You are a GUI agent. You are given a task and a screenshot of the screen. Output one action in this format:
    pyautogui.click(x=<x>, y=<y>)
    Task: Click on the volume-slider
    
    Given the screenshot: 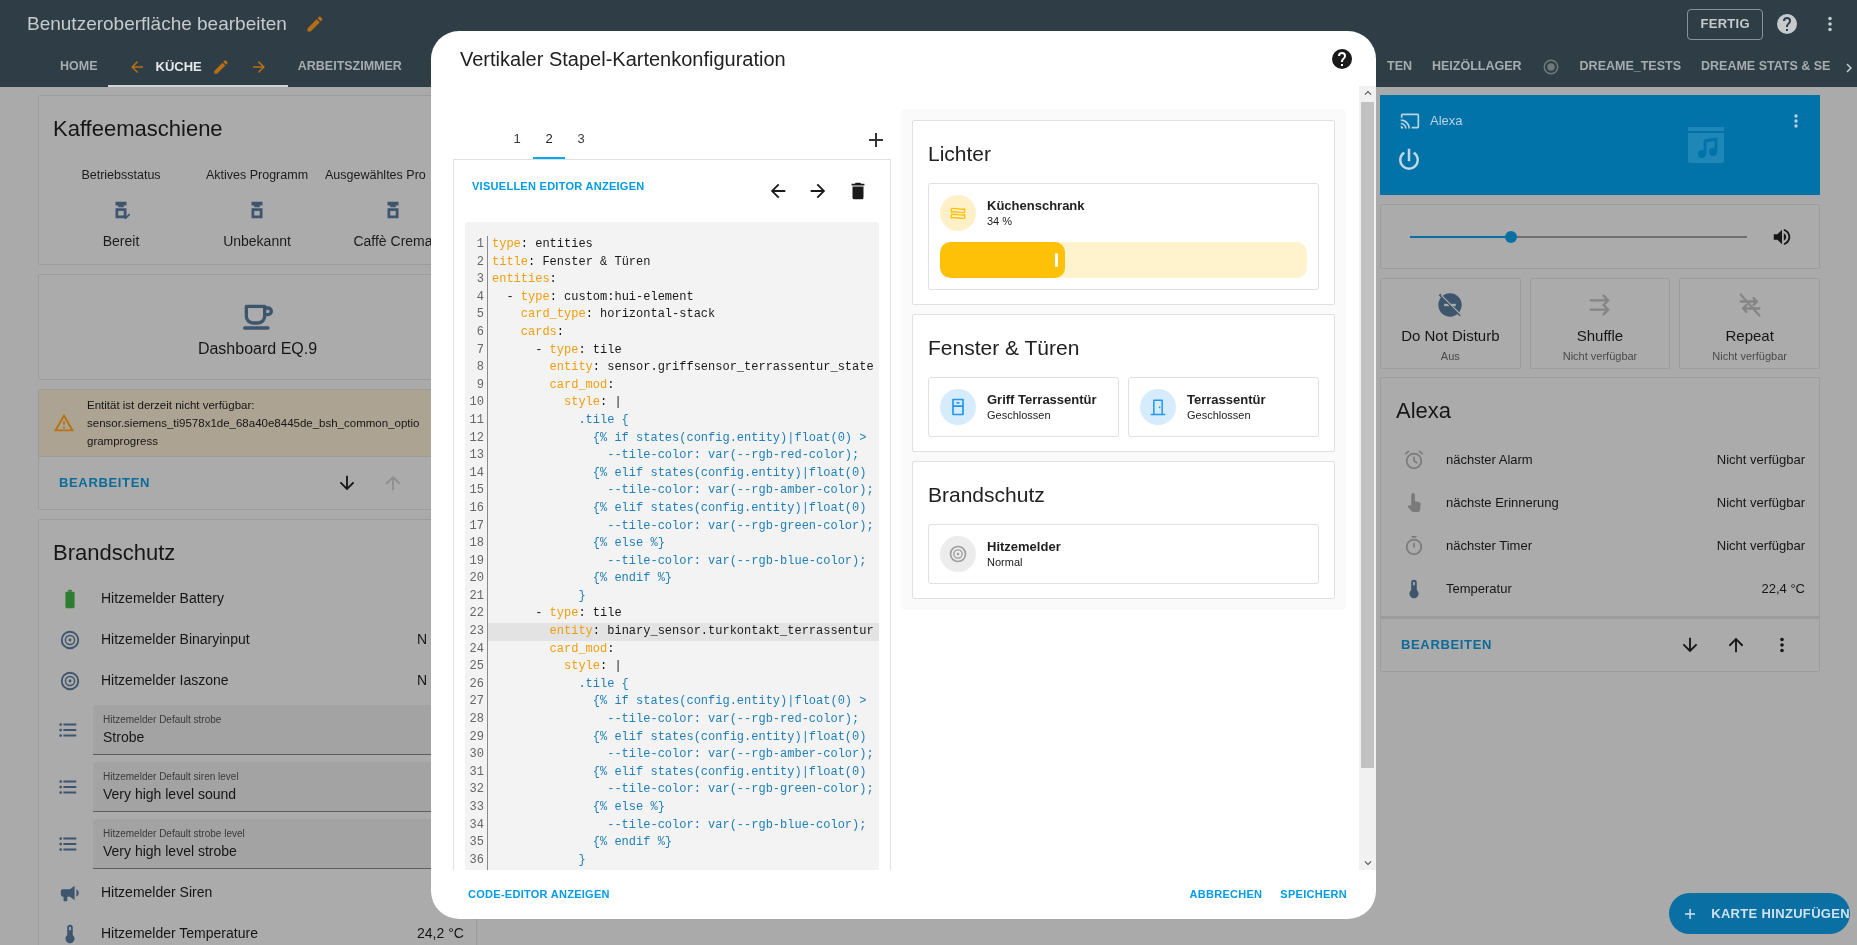 What is the action you would take?
    pyautogui.click(x=1578, y=236)
    